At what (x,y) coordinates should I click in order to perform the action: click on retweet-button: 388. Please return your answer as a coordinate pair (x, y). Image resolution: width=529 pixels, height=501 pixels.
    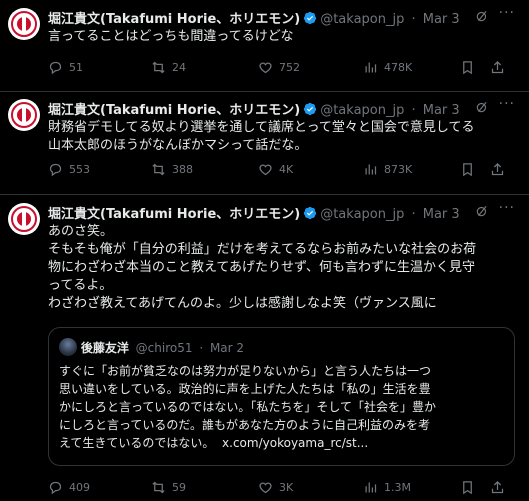
    Looking at the image, I should click on (172, 169).